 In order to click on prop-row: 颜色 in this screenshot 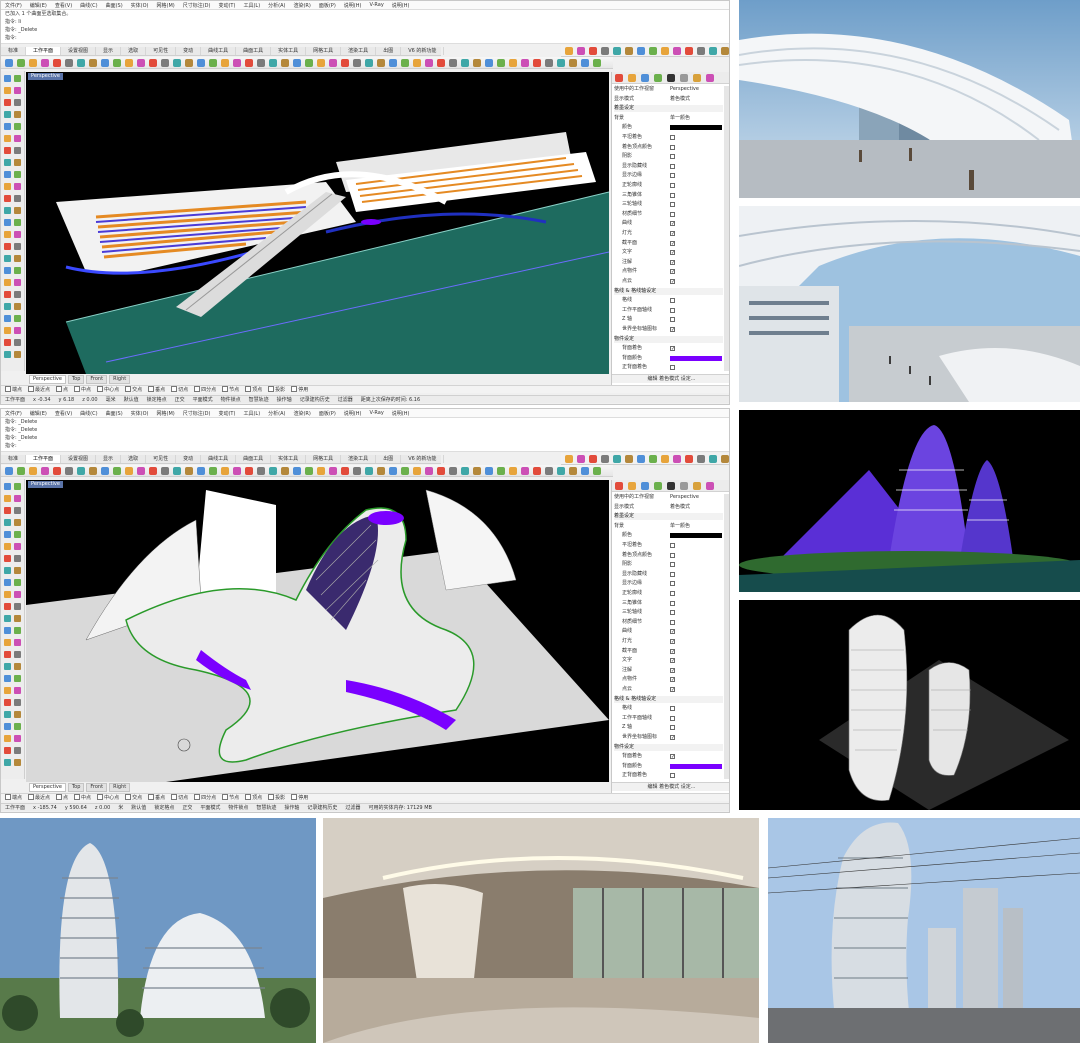, I will do `click(668, 535)`.